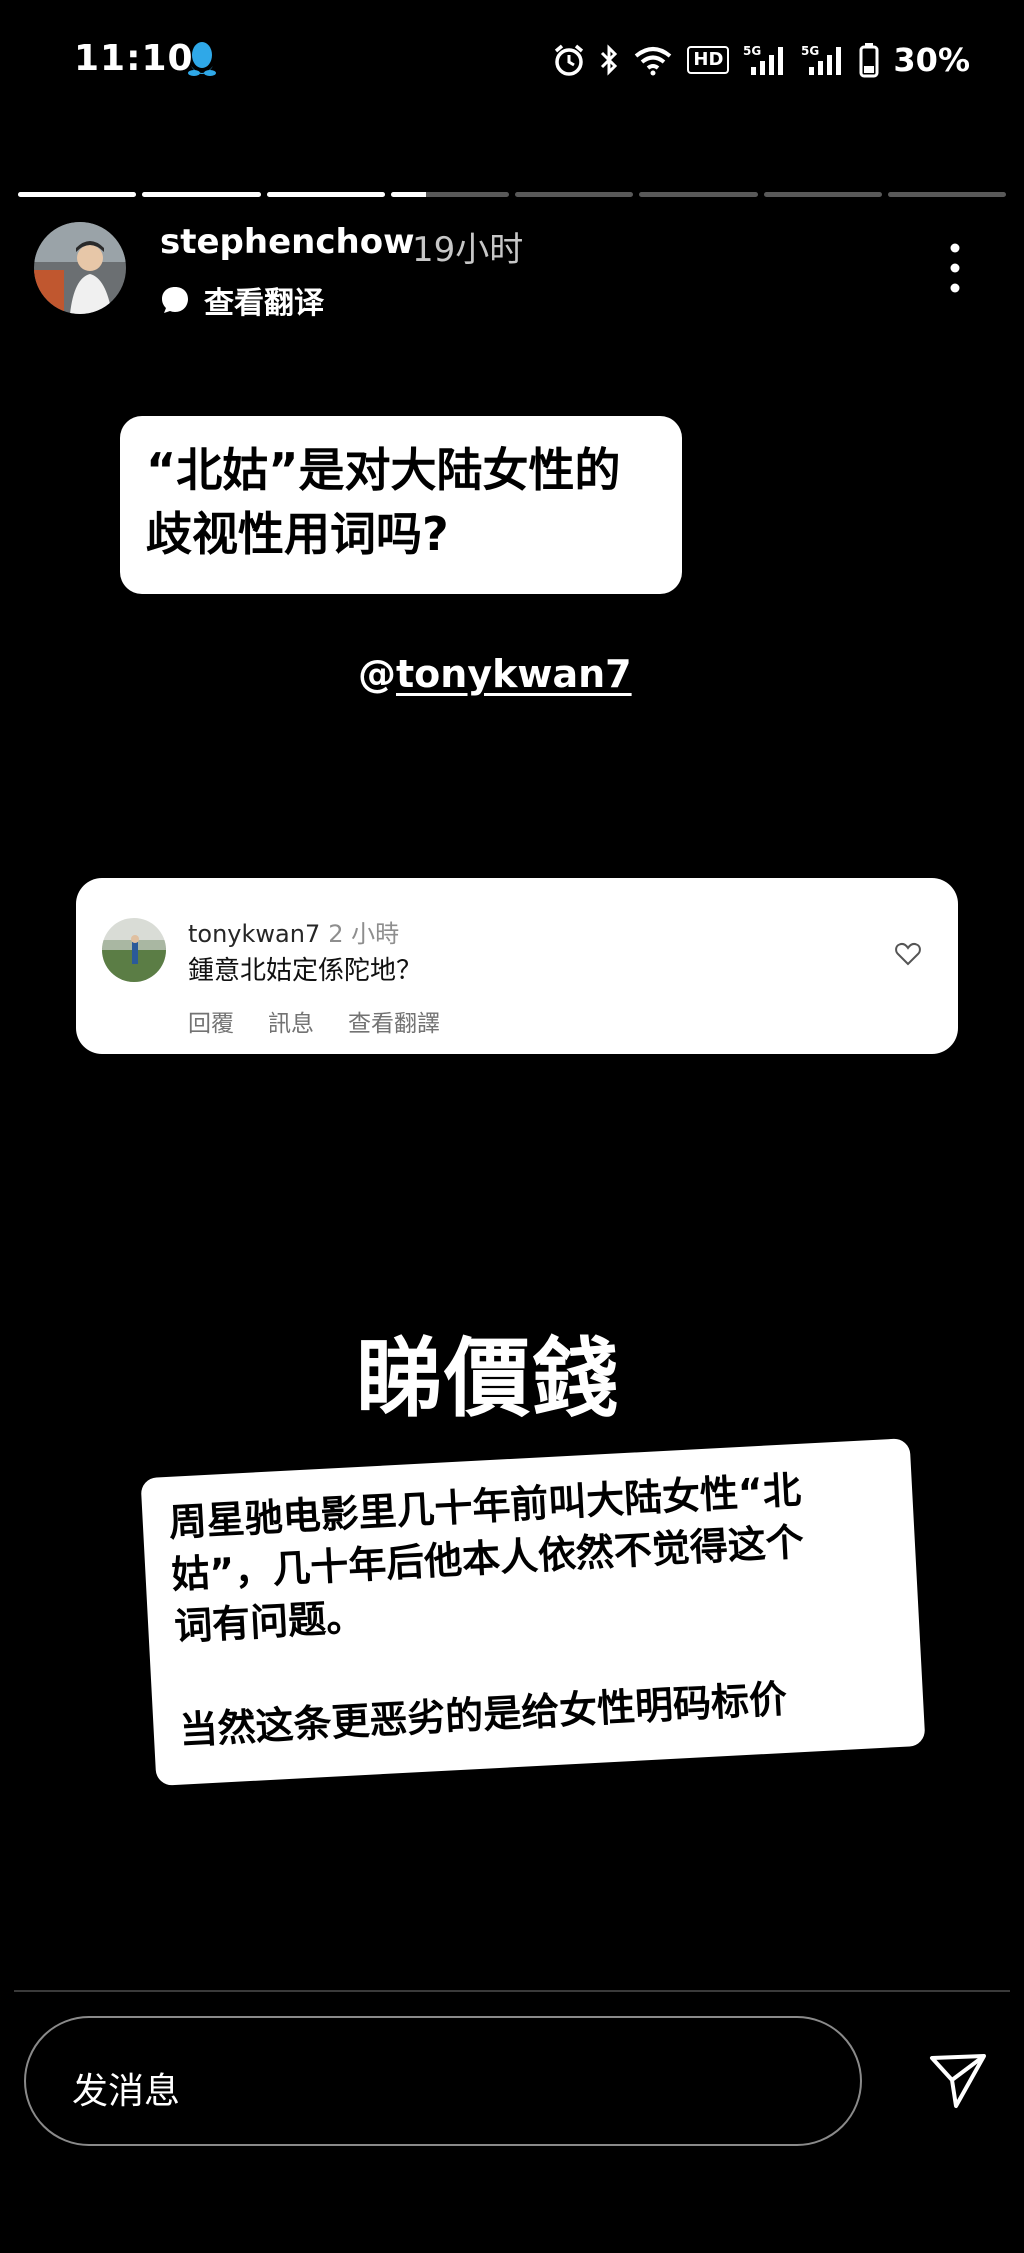 This screenshot has width=1024, height=2253. I want to click on more-options-icon, so click(955, 268).